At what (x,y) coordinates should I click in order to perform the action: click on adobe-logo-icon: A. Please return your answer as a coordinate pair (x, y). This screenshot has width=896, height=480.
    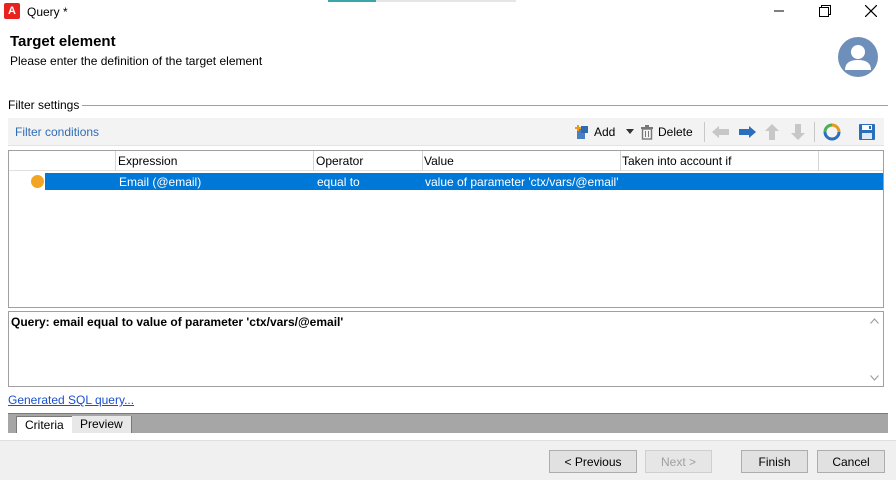
    Looking at the image, I should click on (12, 11).